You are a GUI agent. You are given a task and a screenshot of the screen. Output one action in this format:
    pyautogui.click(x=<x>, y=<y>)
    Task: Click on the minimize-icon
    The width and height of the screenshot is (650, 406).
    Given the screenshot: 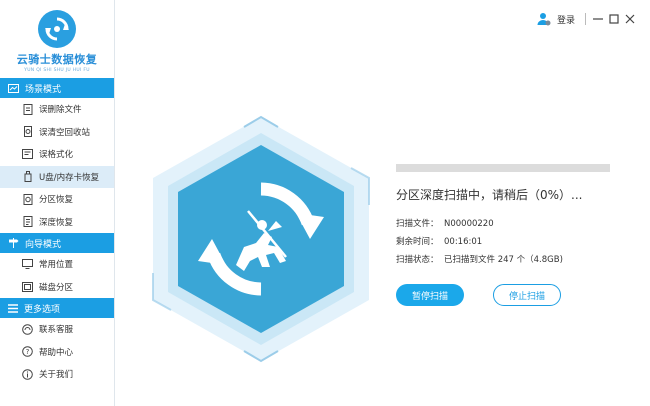 What is the action you would take?
    pyautogui.click(x=598, y=19)
    